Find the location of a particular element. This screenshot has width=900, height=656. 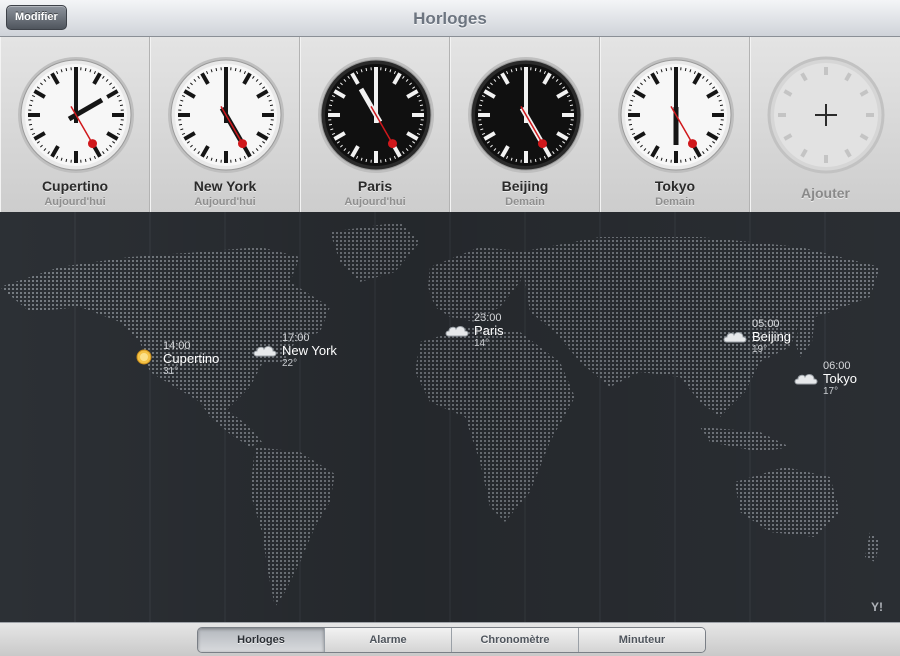

map-pin-paris: 23:00 Paris 14° is located at coordinates (489, 331).